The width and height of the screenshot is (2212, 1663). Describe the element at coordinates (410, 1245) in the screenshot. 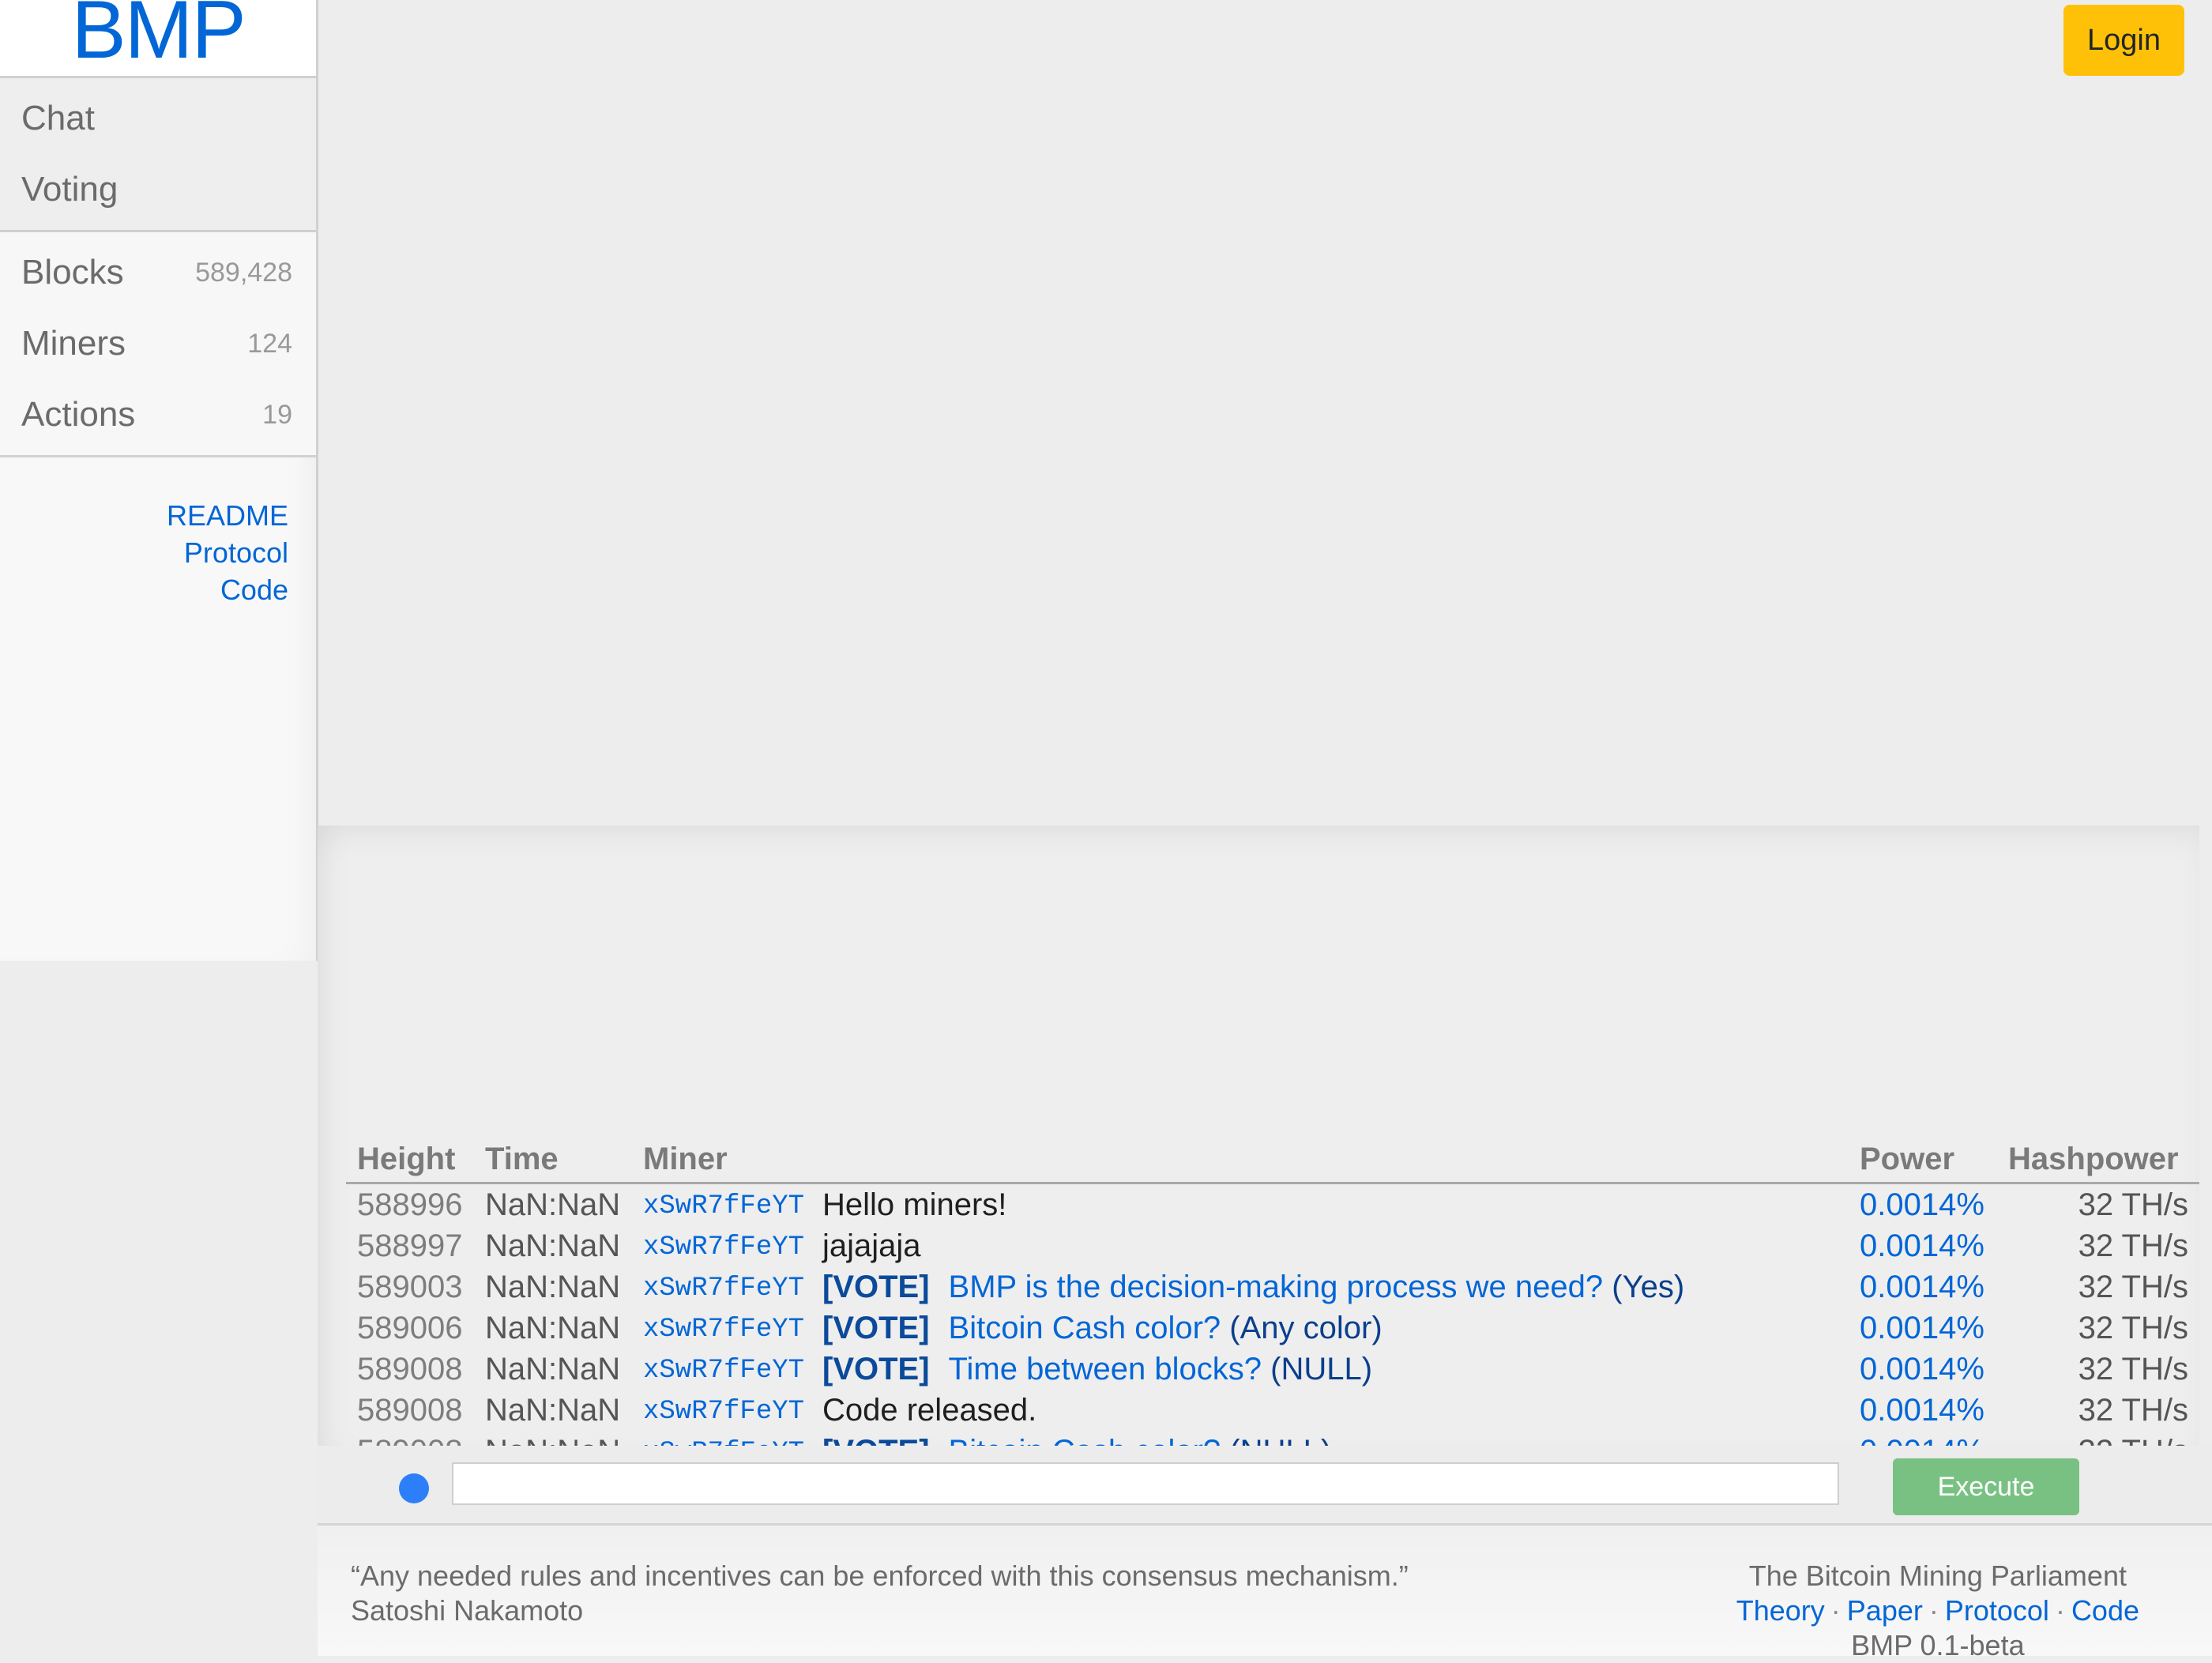

I see `block-height: 588997` at that location.